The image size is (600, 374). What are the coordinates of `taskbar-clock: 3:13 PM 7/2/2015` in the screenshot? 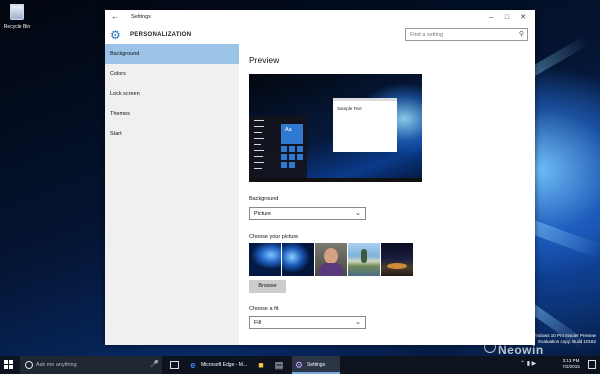 It's located at (571, 364).